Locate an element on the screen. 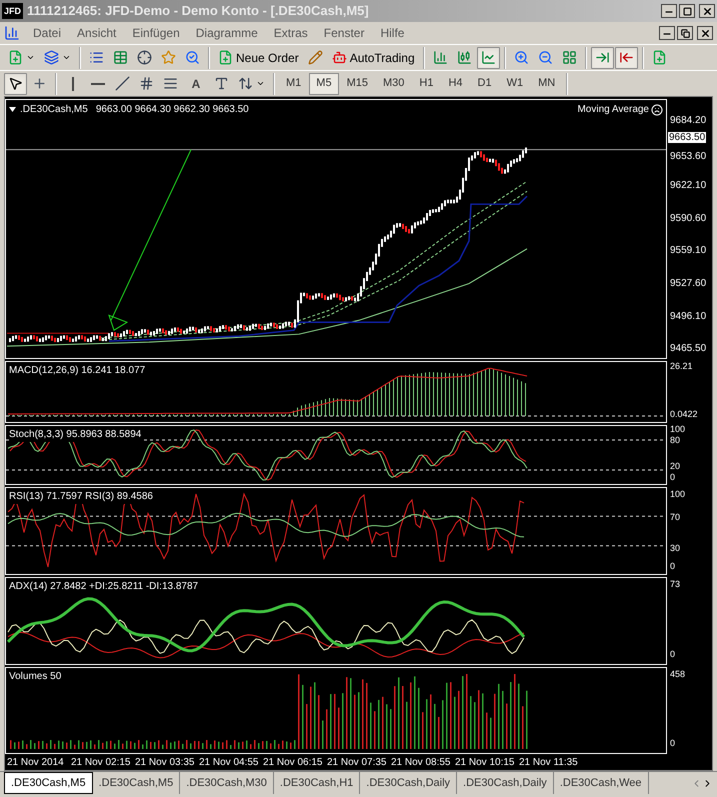 This screenshot has height=797, width=717. chart-tab: .DE30Cash,Wee is located at coordinates (601, 783).